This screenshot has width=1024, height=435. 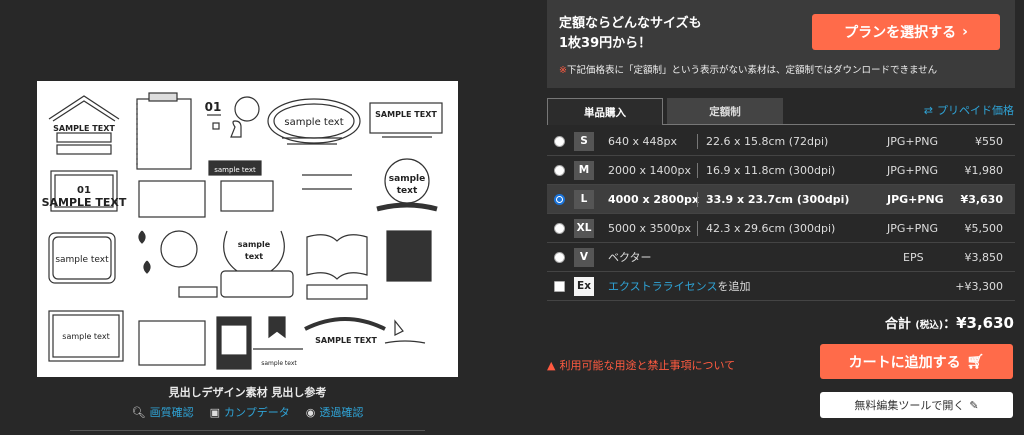 What do you see at coordinates (85, 336) in the screenshot?
I see `preview-text-13: sample text` at bounding box center [85, 336].